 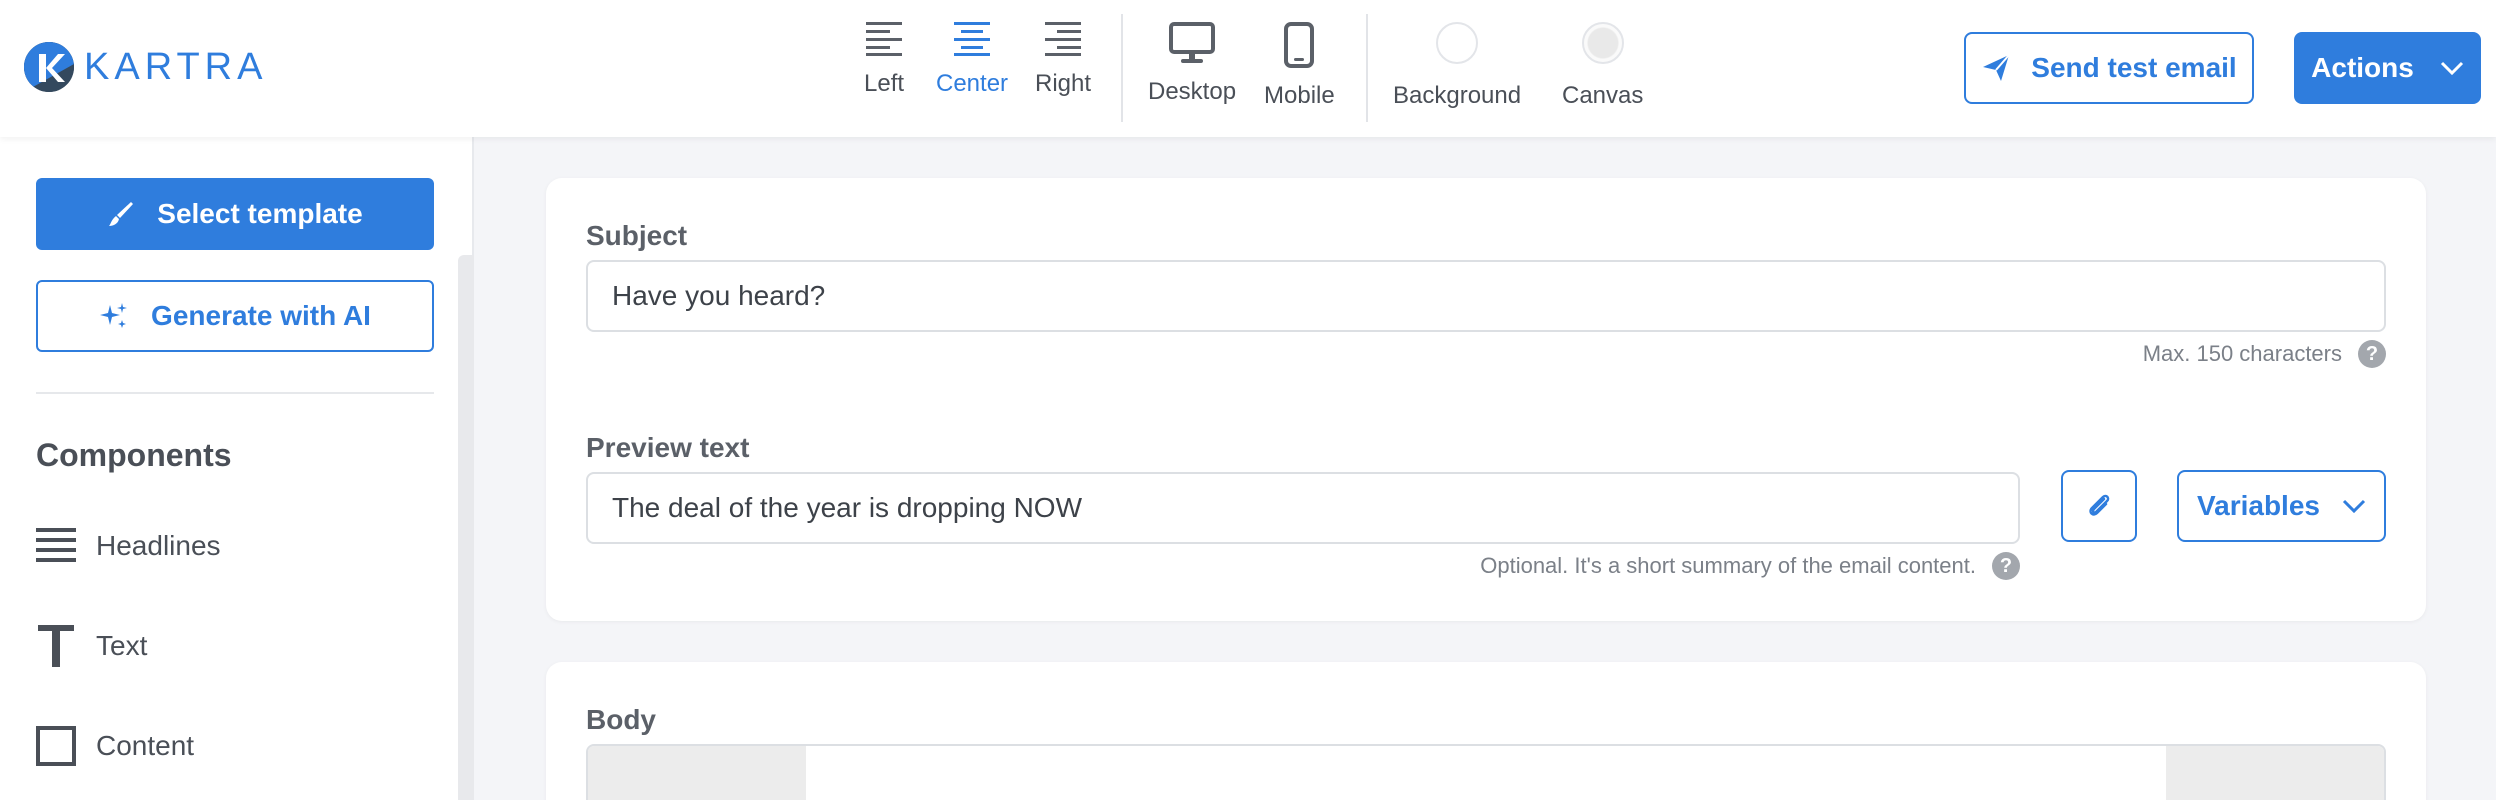 I want to click on background-label: Background, so click(x=1457, y=95).